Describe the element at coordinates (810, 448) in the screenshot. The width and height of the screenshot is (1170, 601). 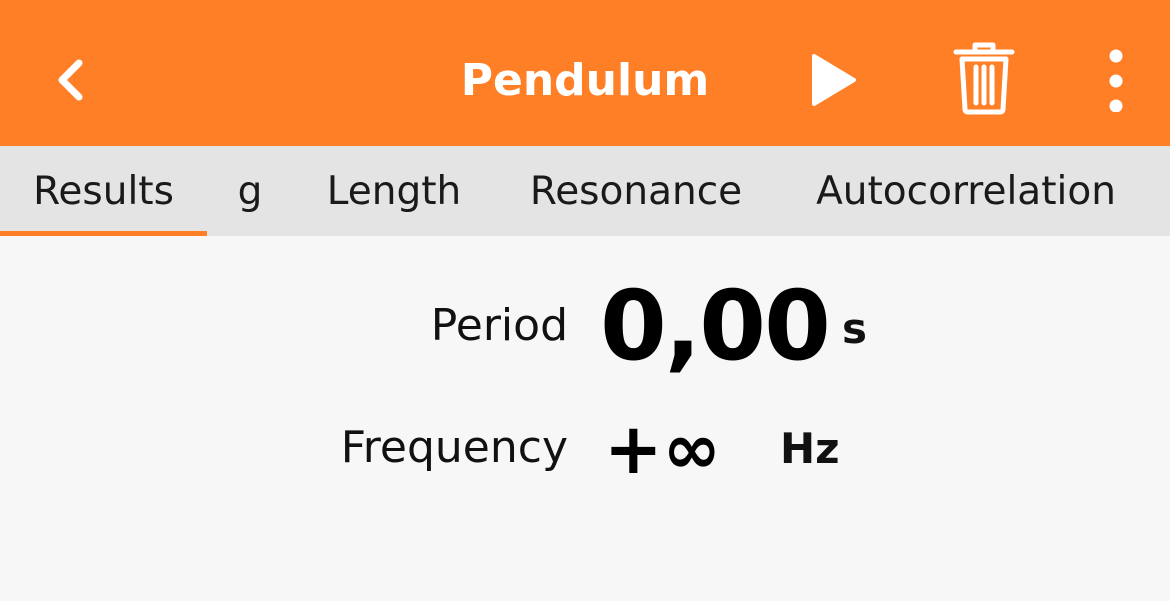
I see `frequency-unit: Hz` at that location.